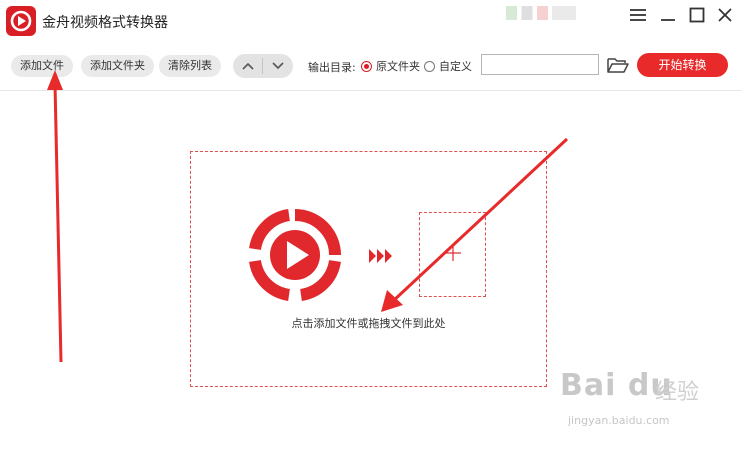 The width and height of the screenshot is (741, 450). Describe the element at coordinates (55, 216) in the screenshot. I see `arrow-to-add-file` at that location.